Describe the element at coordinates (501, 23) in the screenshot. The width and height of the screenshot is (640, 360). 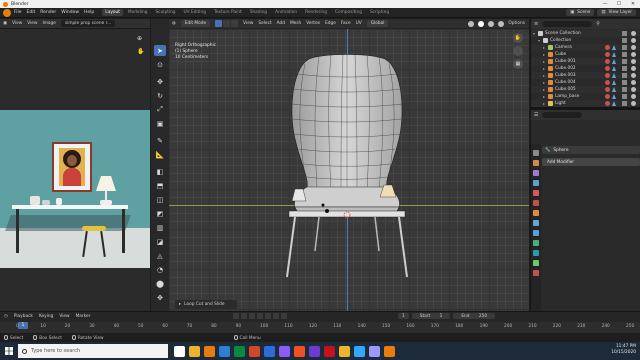
I see `rendered-shading-icon` at that location.